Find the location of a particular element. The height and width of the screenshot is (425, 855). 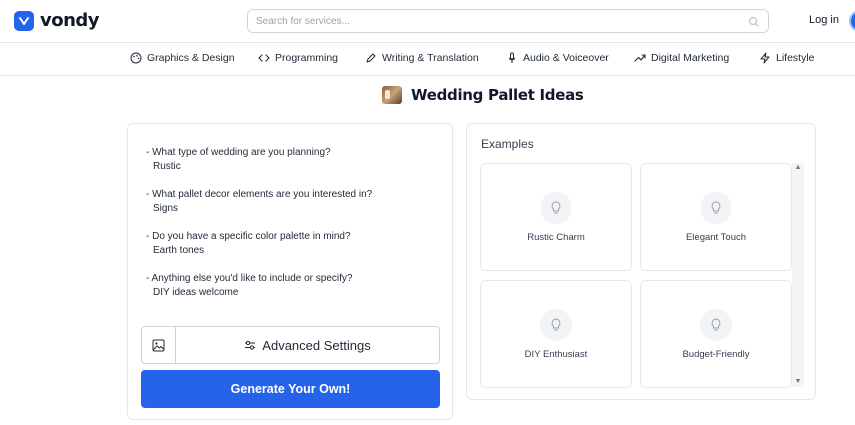

nav-label: Digital Marketing is located at coordinates (690, 58).